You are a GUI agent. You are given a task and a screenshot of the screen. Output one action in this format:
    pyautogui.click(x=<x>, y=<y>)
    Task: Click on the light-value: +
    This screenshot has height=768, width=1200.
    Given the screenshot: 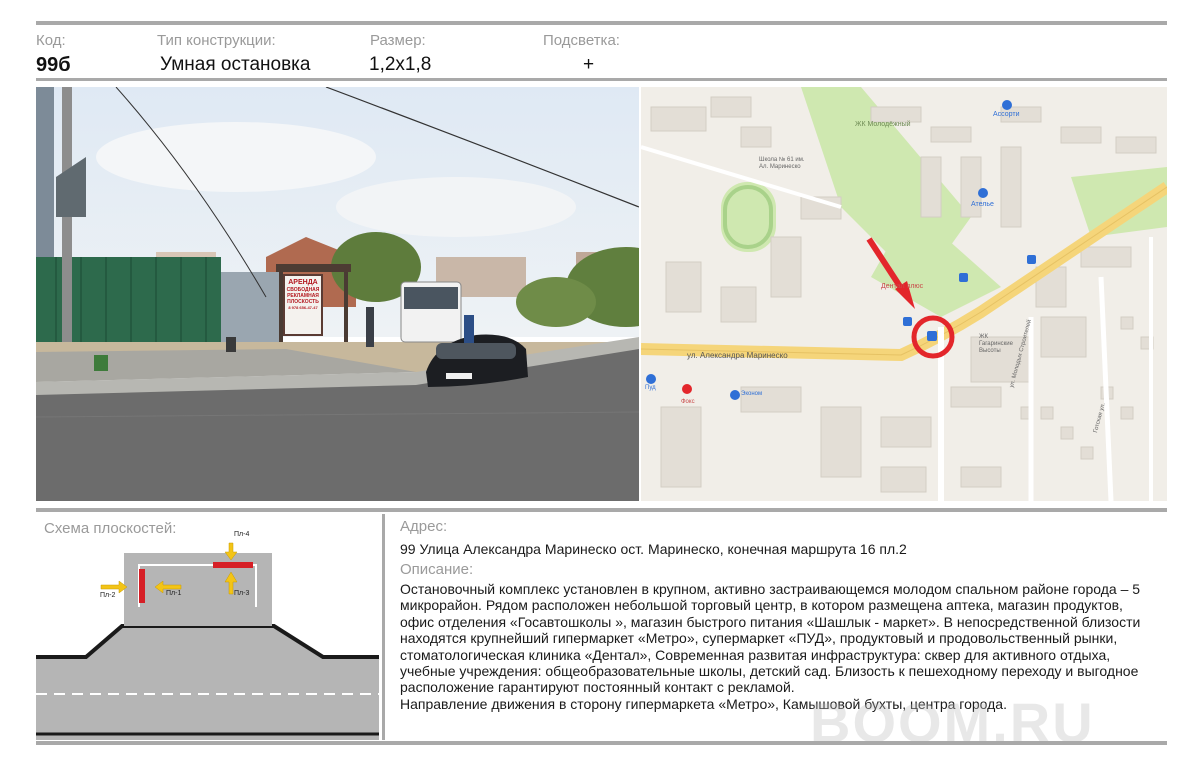 What is the action you would take?
    pyautogui.click(x=589, y=64)
    